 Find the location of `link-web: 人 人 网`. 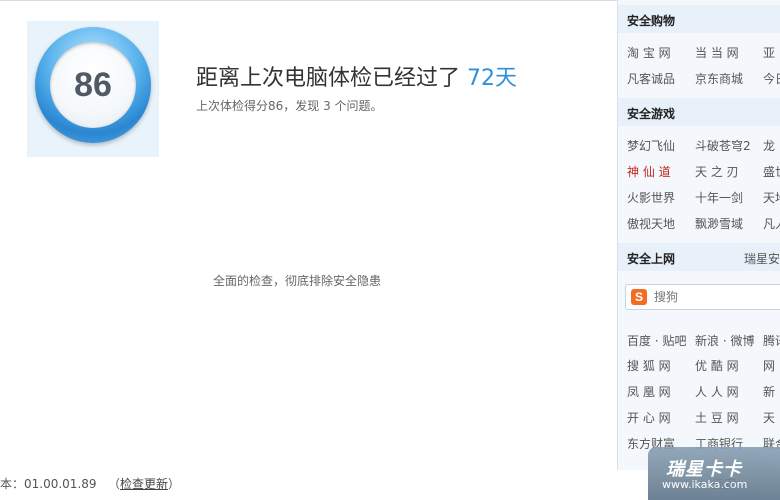

link-web: 人 人 网 is located at coordinates (717, 391).